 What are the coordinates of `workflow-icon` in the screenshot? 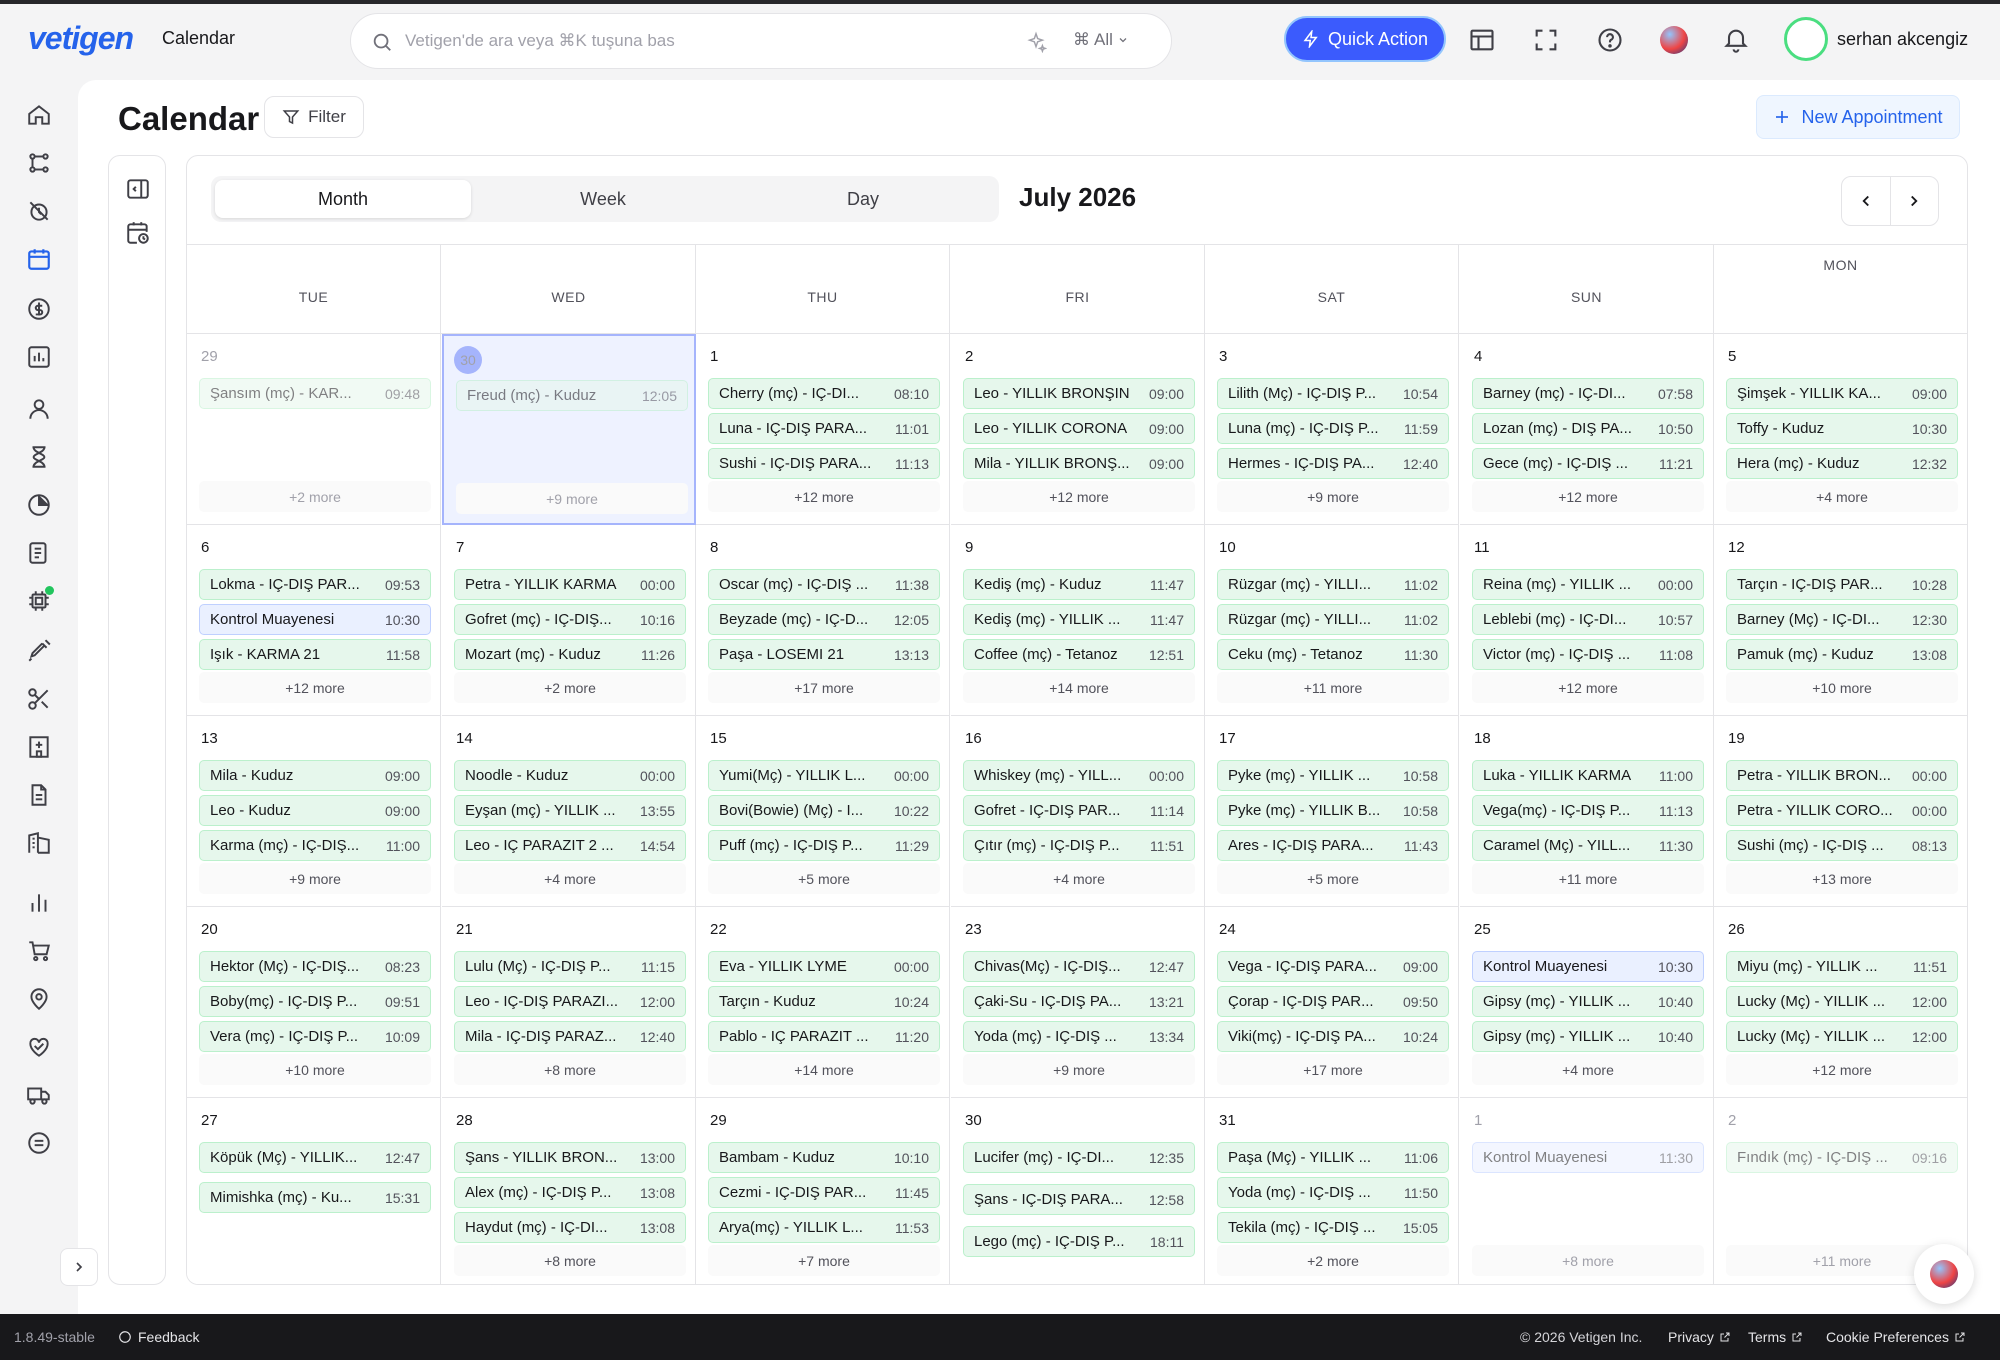 It's located at (39, 163).